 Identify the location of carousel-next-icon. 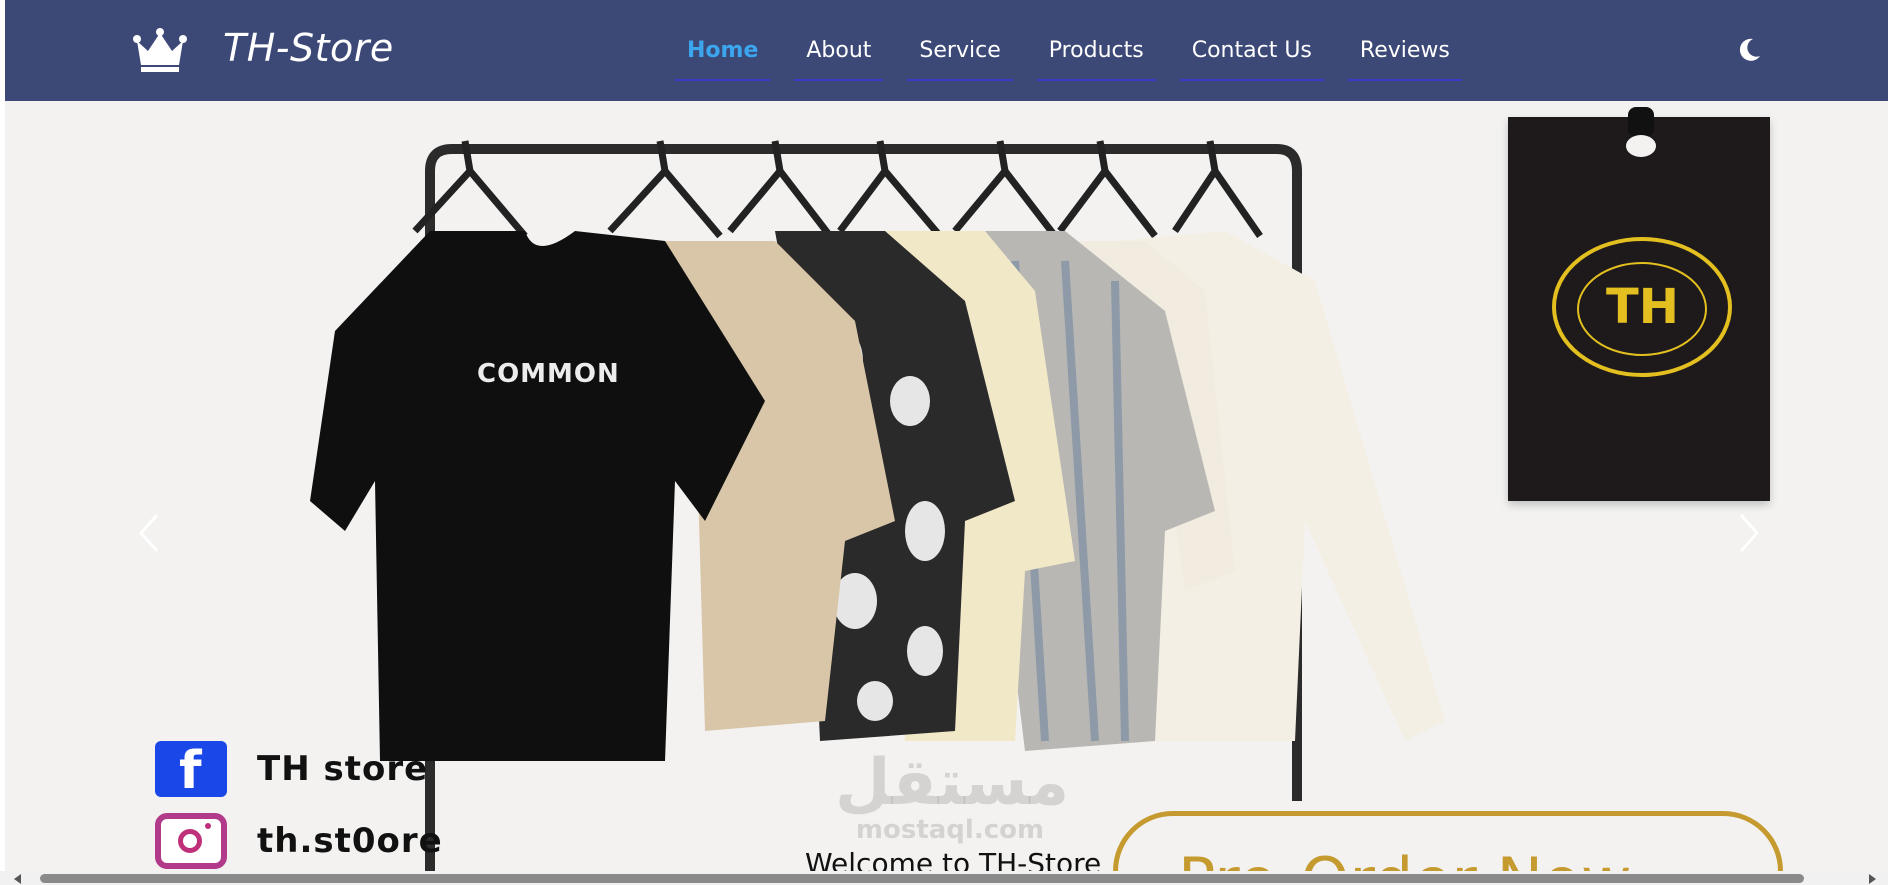
(1749, 533).